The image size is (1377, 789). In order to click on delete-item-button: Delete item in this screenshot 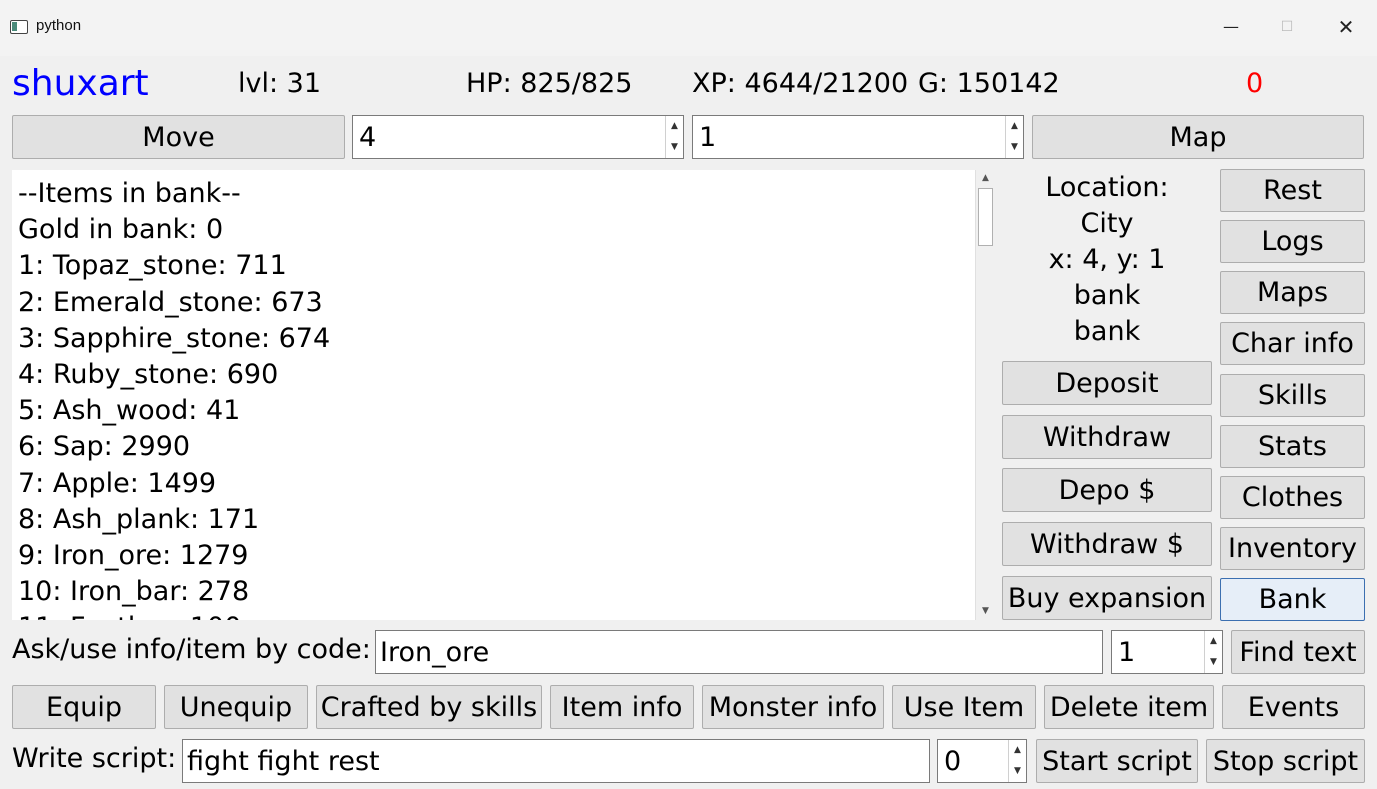, I will do `click(1129, 707)`.